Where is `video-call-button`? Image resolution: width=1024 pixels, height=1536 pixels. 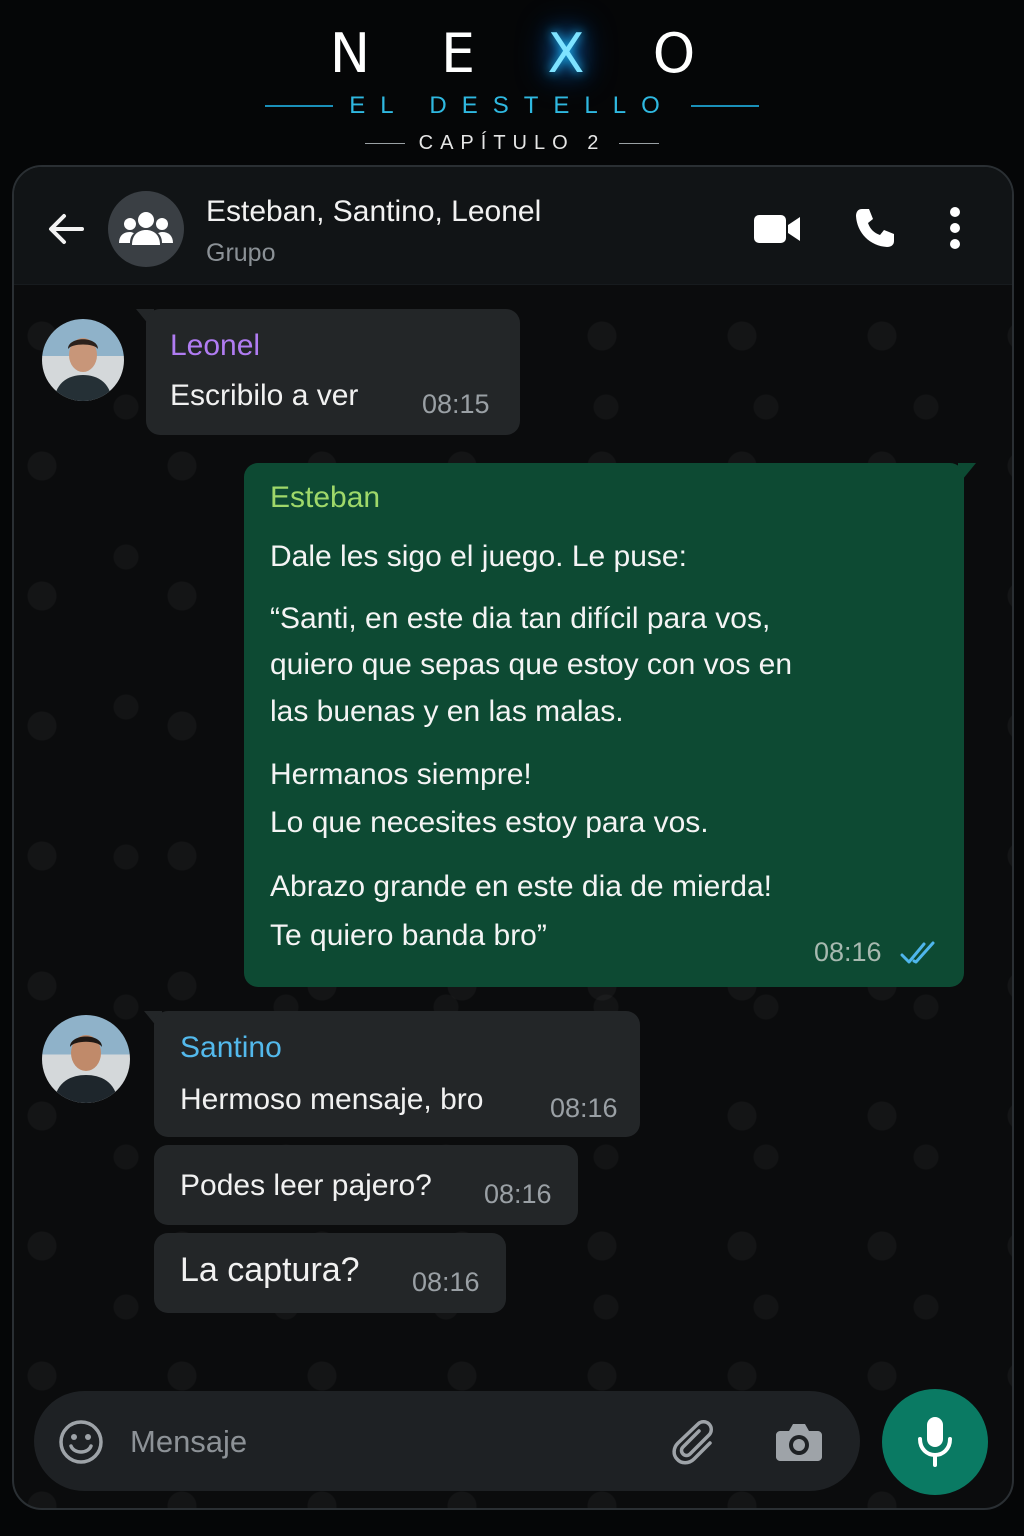
video-call-button is located at coordinates (778, 229).